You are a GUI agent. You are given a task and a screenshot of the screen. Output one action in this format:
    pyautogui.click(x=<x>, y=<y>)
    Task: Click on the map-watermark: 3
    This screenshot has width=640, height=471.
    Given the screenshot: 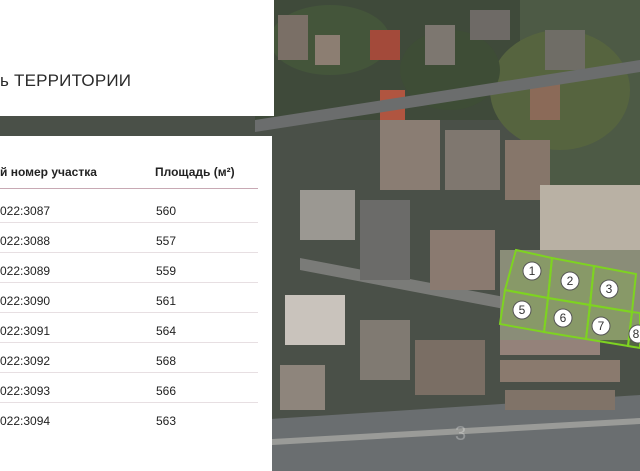 What is the action you would take?
    pyautogui.click(x=460, y=434)
    